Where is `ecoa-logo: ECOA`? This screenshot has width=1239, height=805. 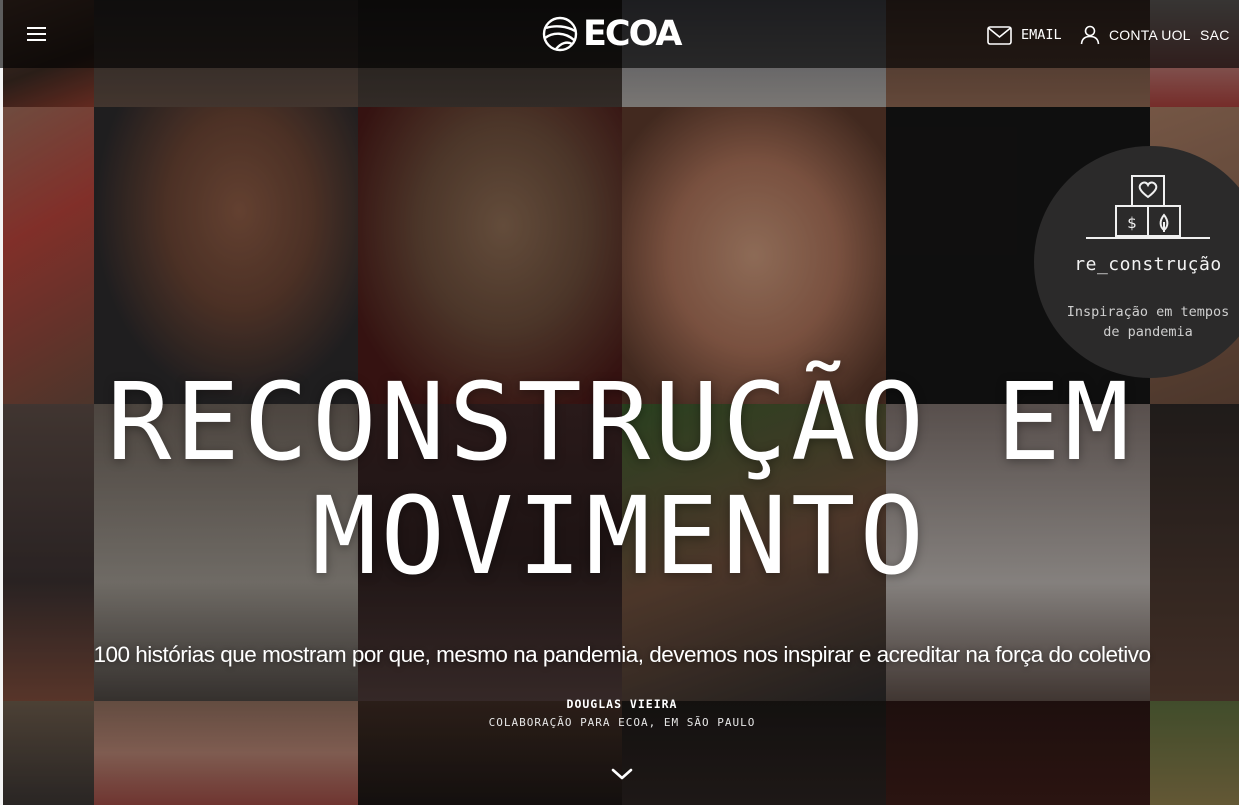
ecoa-logo: ECOA is located at coordinates (625, 34).